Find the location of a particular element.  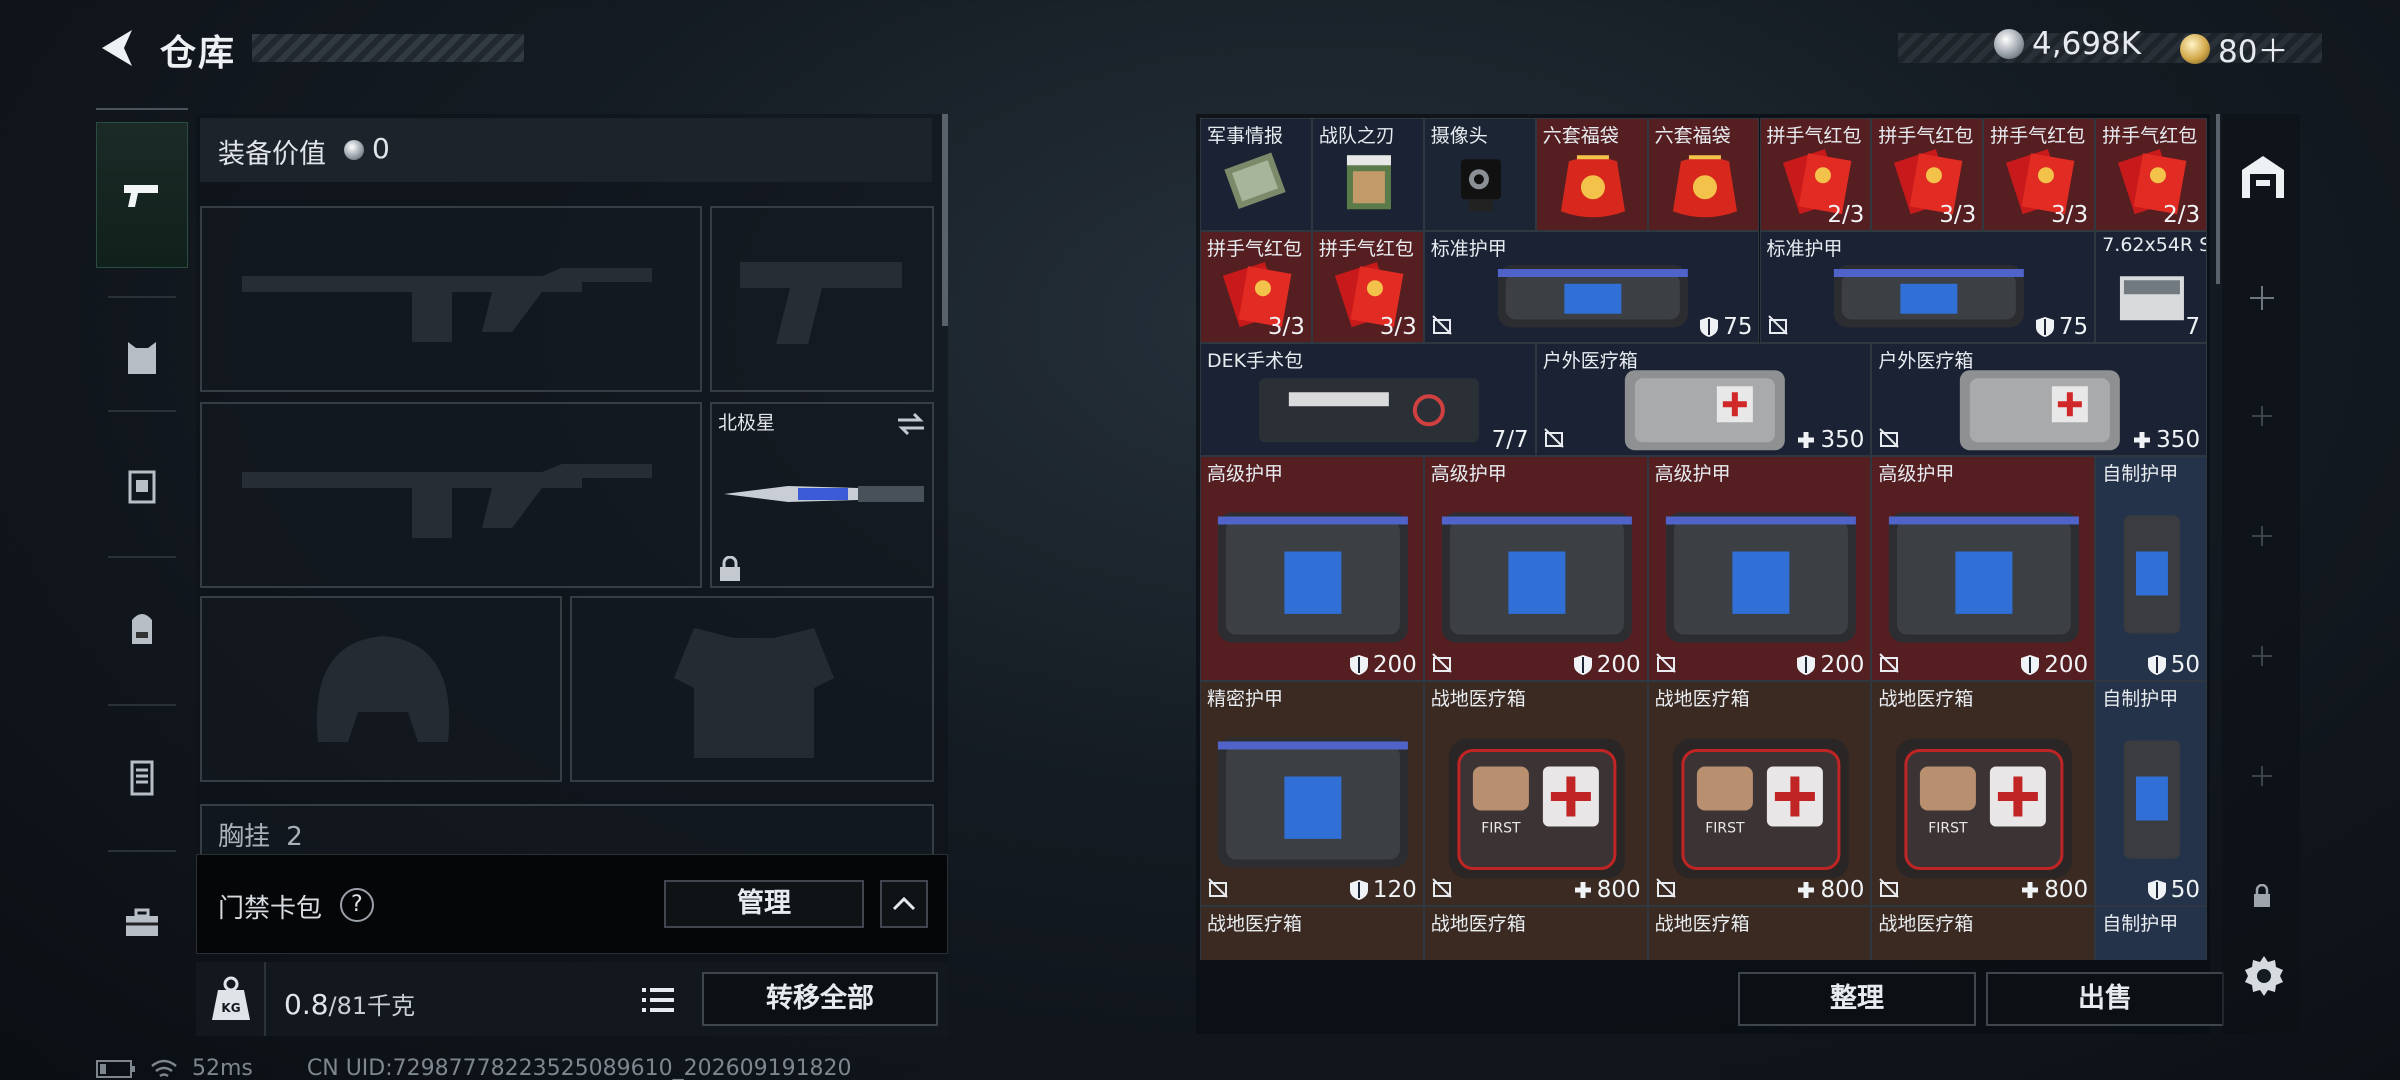

tab-pouch is located at coordinates (142, 776).